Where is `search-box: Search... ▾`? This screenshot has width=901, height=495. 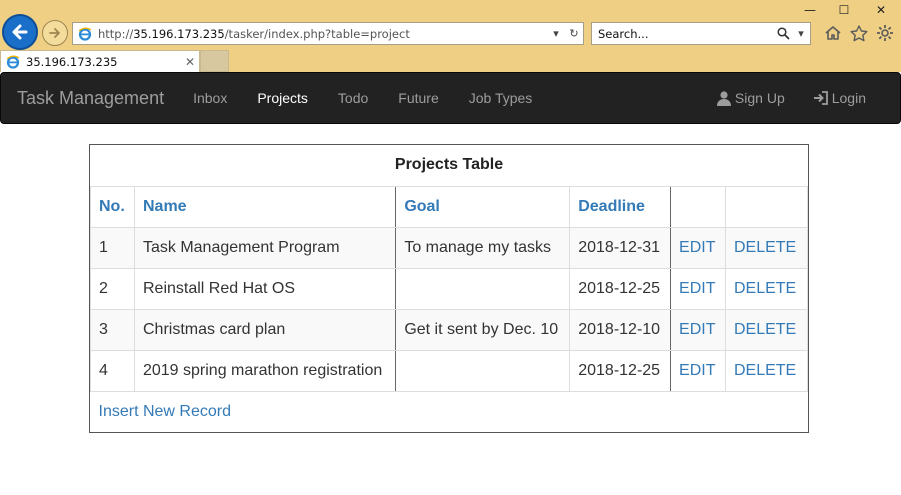
search-box: Search... ▾ is located at coordinates (701, 33).